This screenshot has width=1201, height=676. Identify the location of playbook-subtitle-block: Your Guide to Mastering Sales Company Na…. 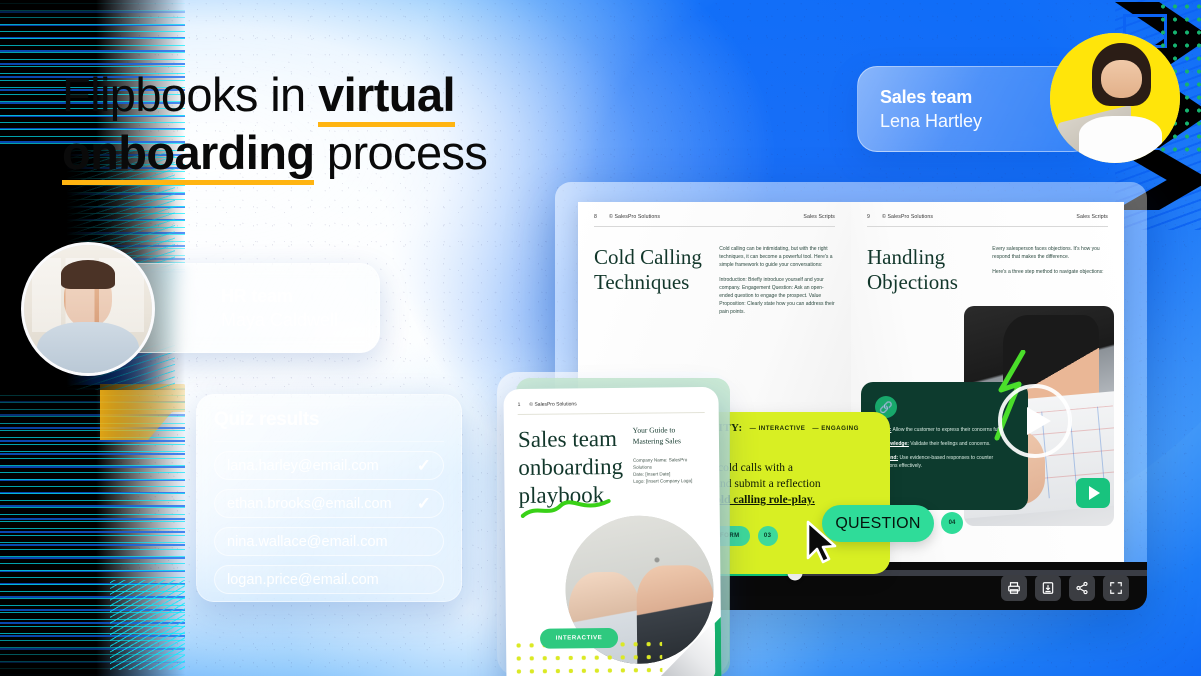
(669, 466).